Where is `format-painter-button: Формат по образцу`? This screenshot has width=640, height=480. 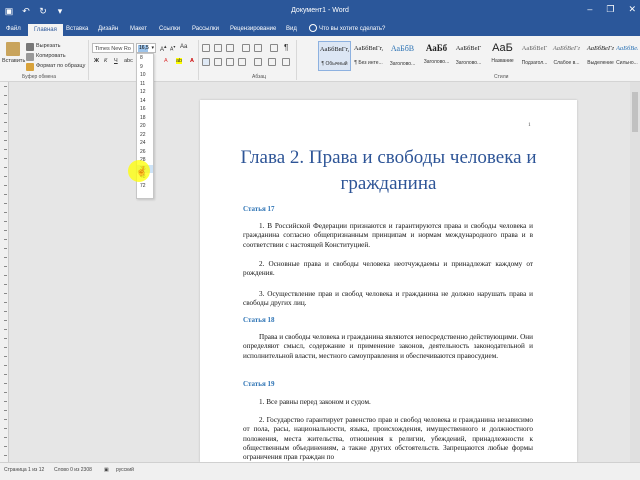 format-painter-button: Формат по образцу is located at coordinates (60, 66).